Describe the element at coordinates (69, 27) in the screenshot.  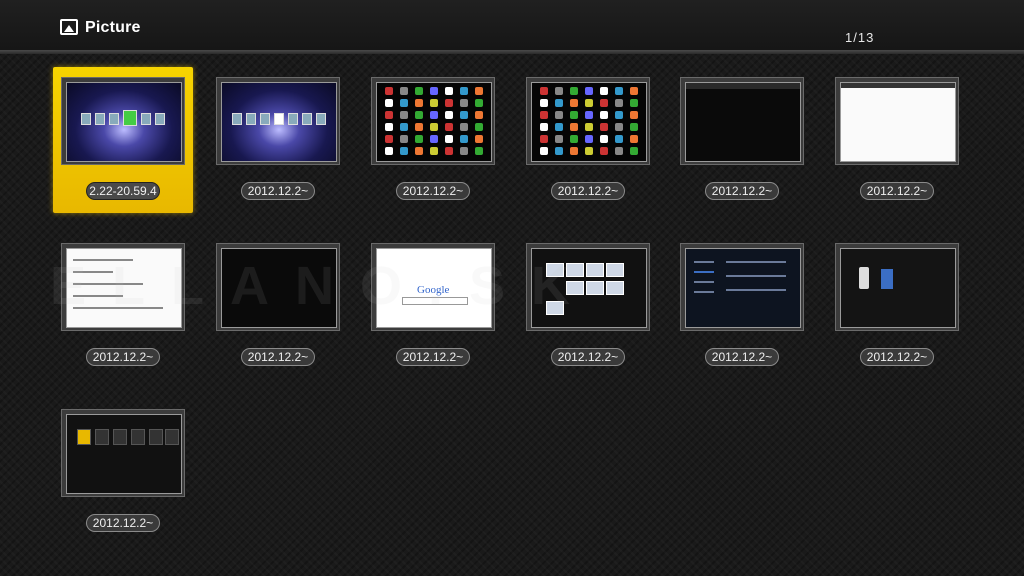
I see `picture-icon` at that location.